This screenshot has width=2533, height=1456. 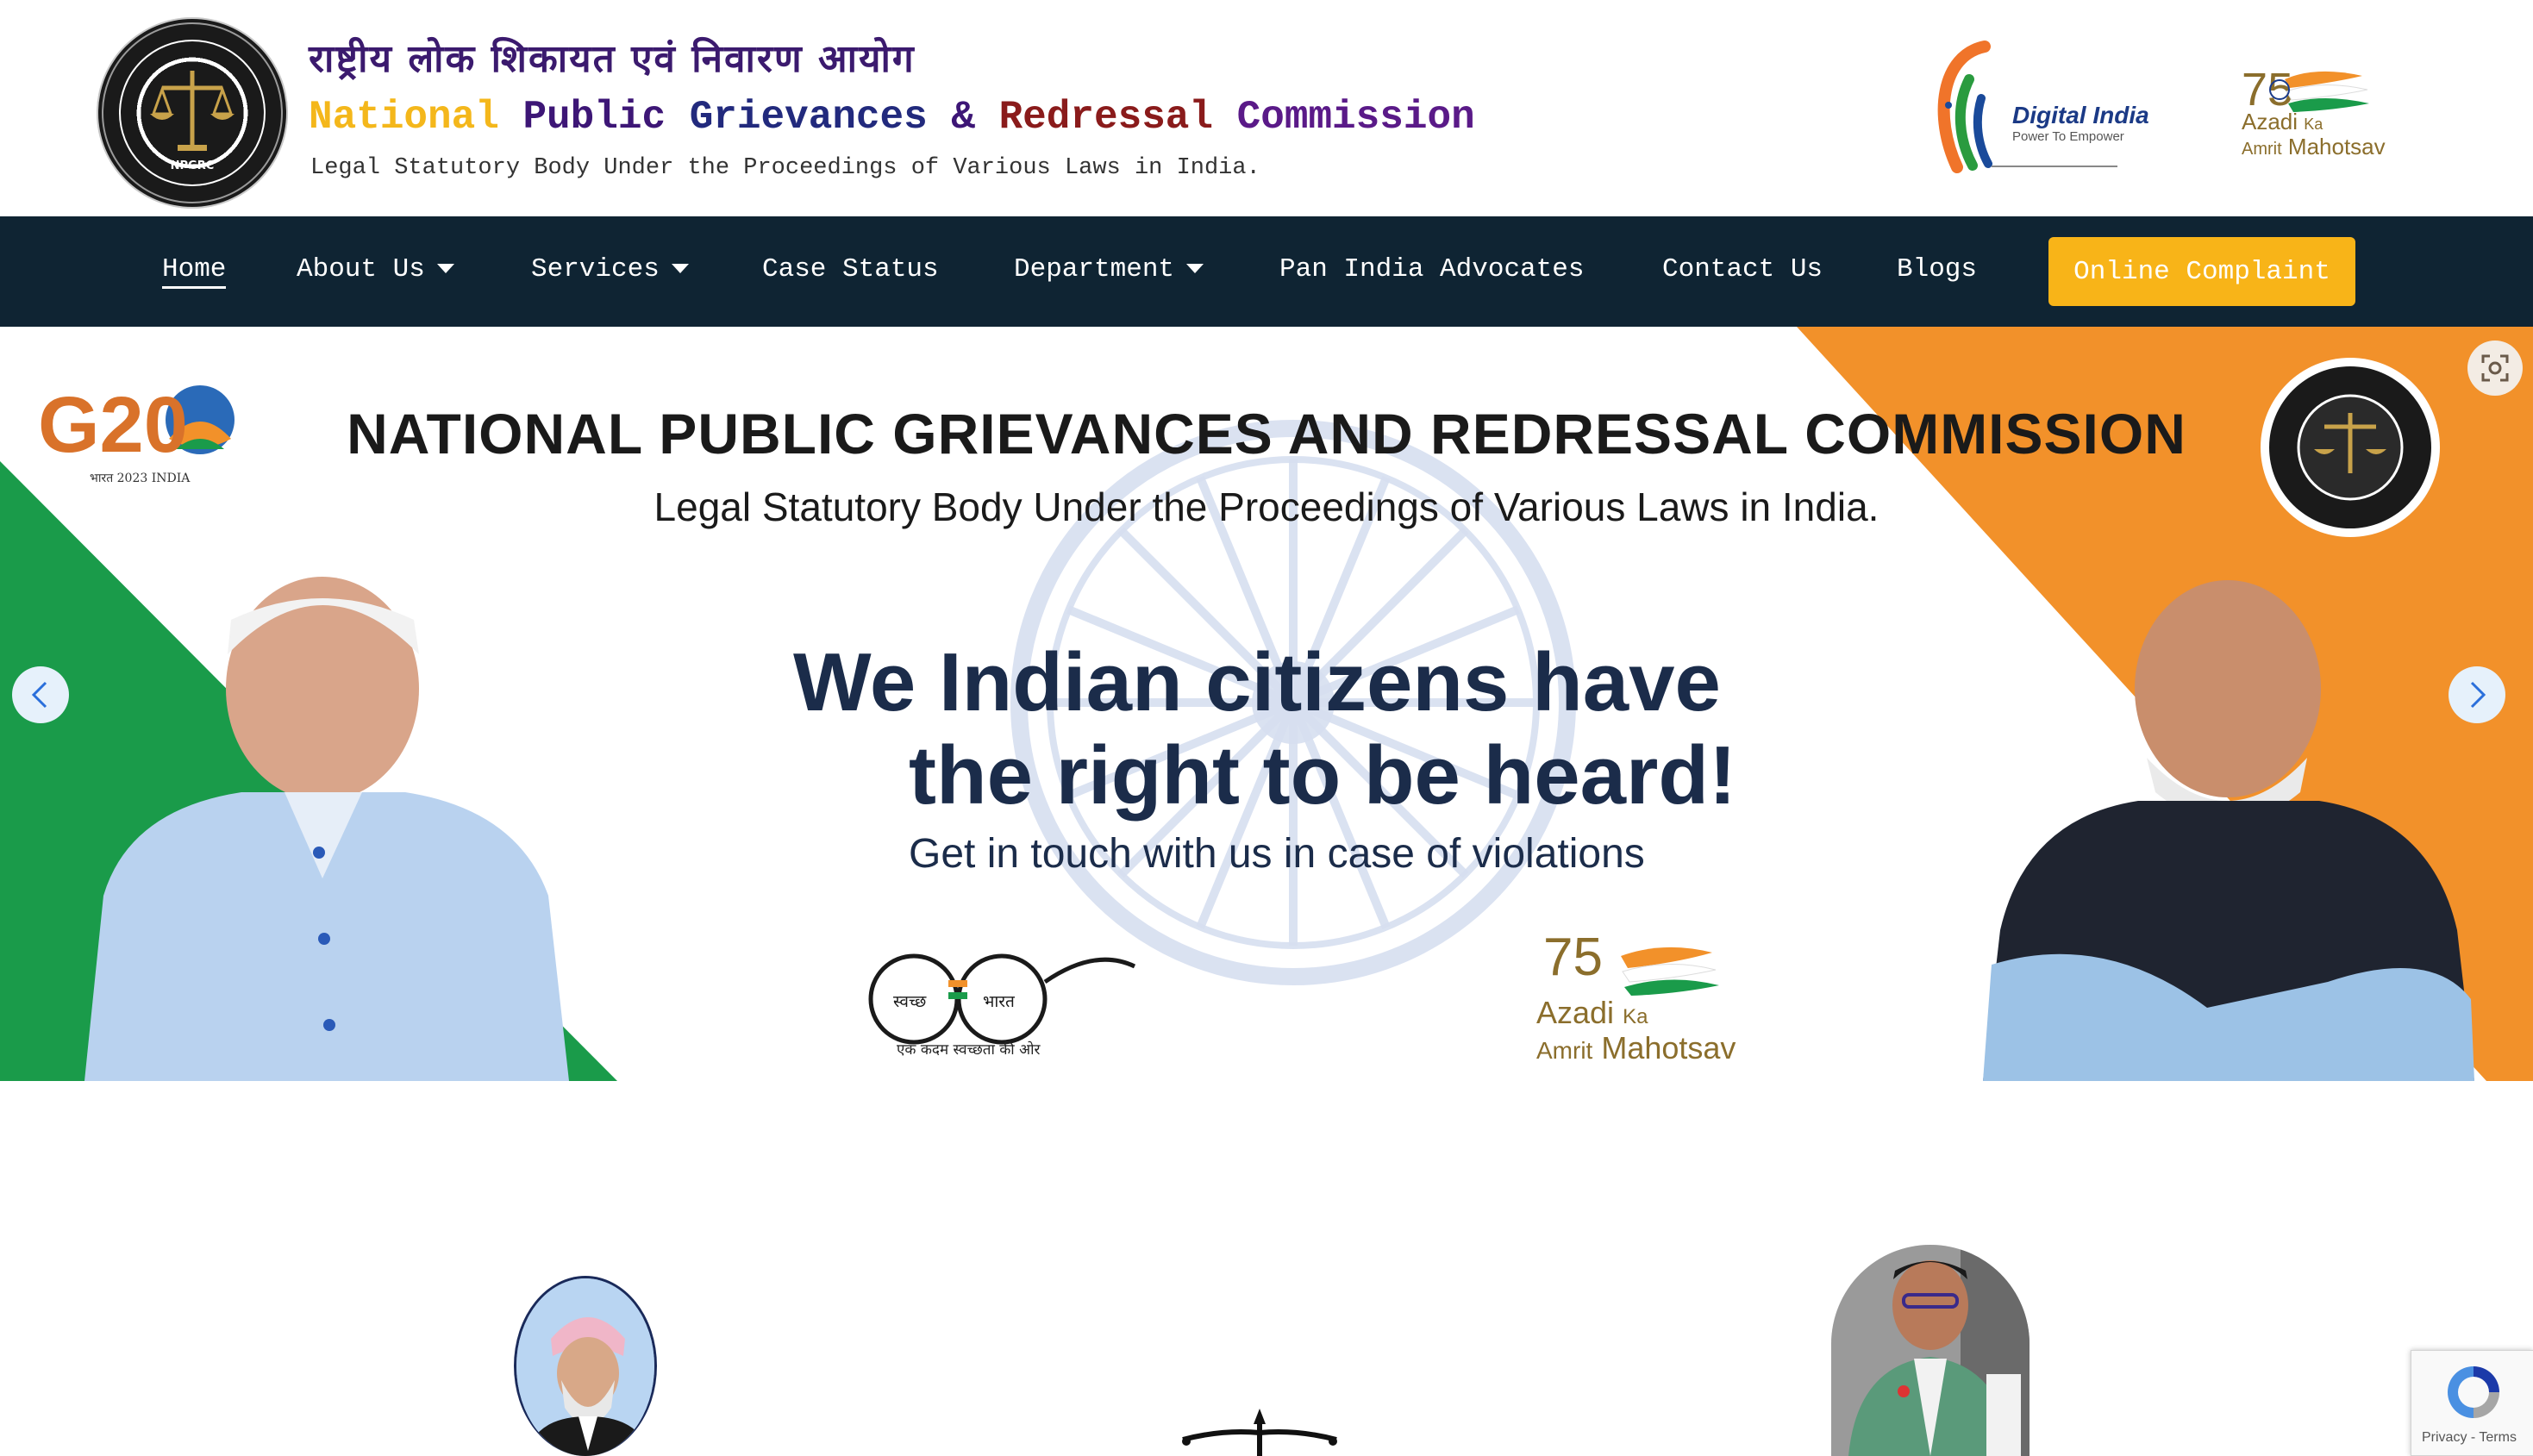 I want to click on banner-aka-ka: Ka, so click(x=1635, y=1017).